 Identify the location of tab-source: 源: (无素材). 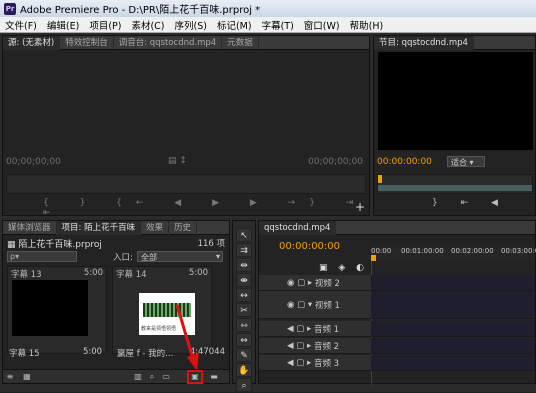
(32, 42).